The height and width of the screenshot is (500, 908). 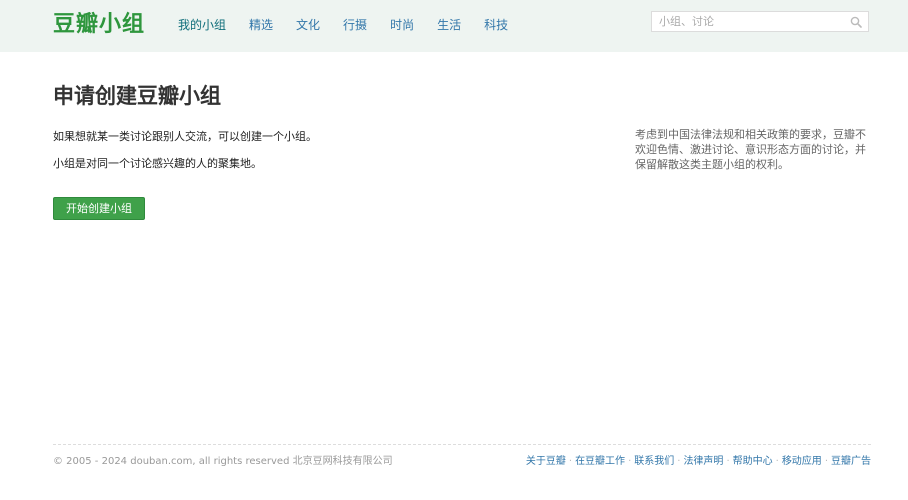 What do you see at coordinates (261, 24) in the screenshot?
I see `nav-featured: 精选` at bounding box center [261, 24].